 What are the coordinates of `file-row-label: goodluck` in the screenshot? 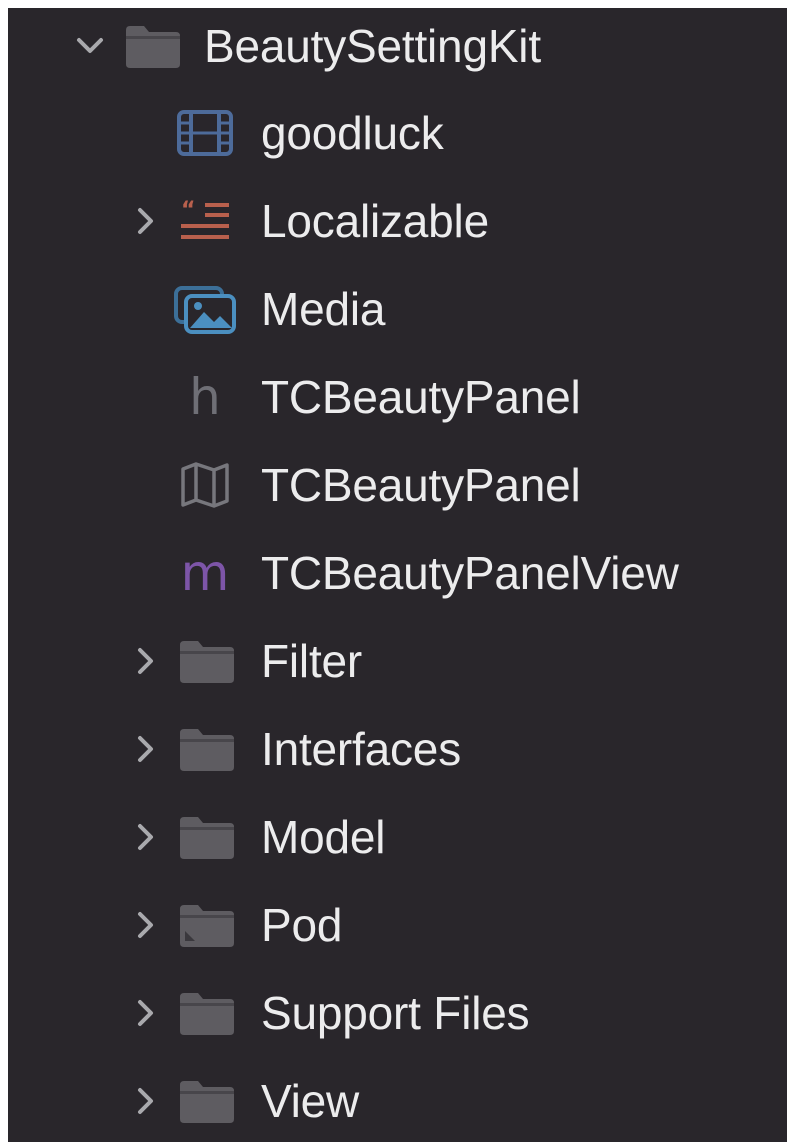 It's located at (352, 133).